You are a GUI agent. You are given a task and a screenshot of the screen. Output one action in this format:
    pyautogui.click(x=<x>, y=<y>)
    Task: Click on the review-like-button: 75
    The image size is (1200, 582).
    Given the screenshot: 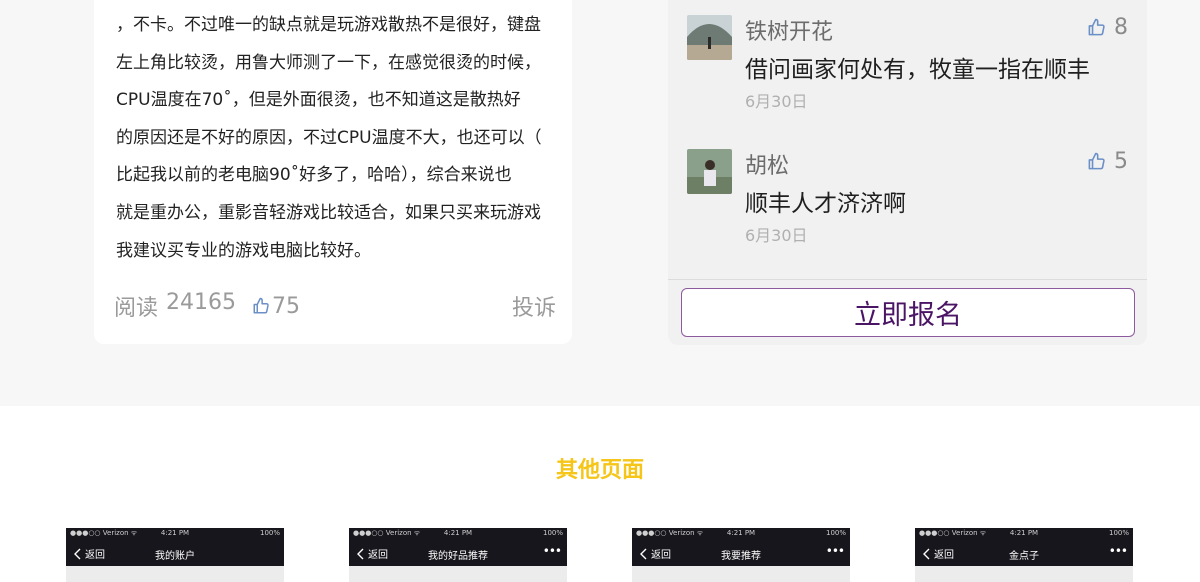 What is the action you would take?
    pyautogui.click(x=276, y=306)
    